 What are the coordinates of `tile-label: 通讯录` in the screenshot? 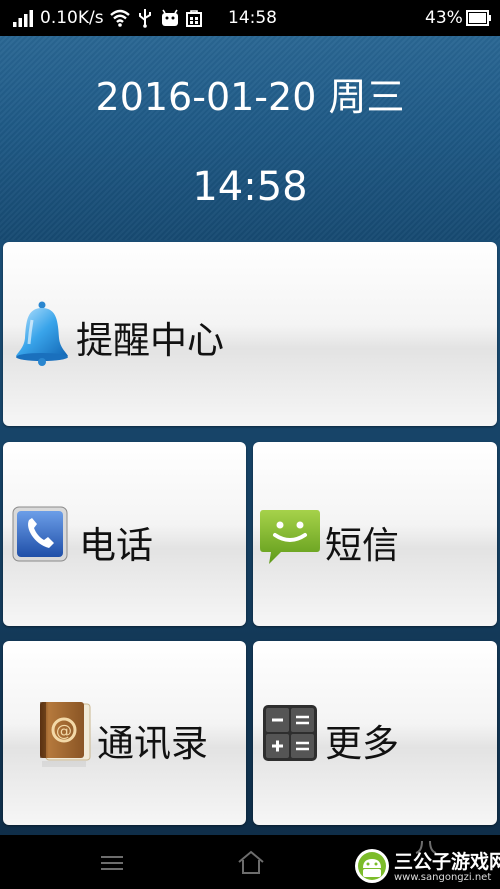 It's located at (152, 743).